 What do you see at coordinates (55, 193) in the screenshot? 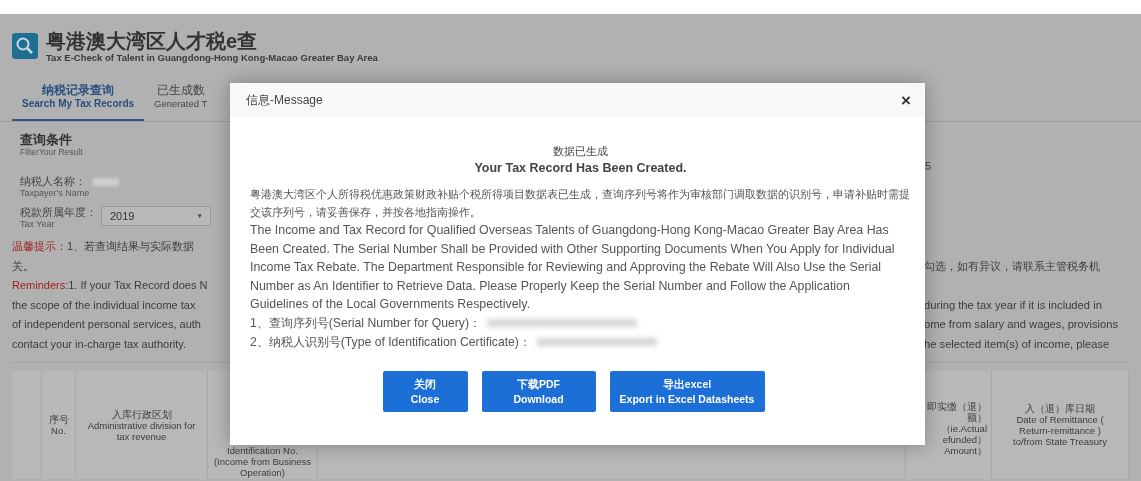
I see `field-label: Taxpayer's Name` at bounding box center [55, 193].